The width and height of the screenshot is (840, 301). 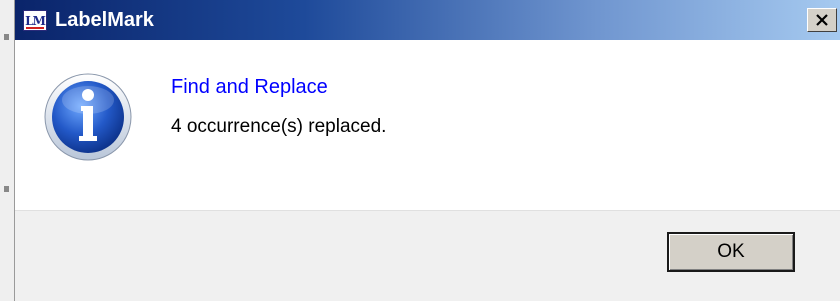 I want to click on dialog-message: 4 occurrence(s) replaced., so click(x=279, y=126).